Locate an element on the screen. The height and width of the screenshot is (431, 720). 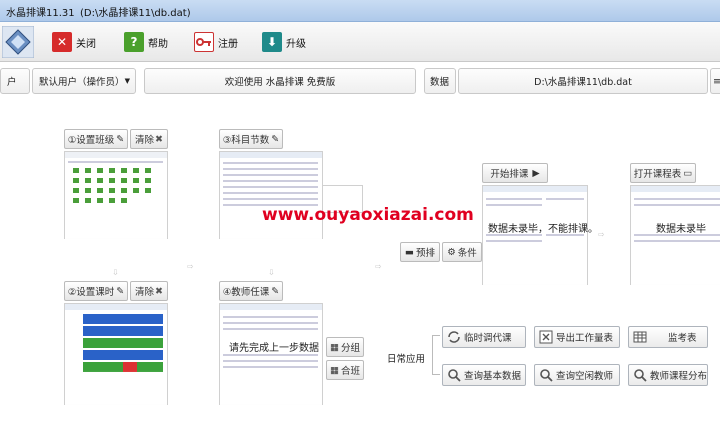
open-timetable-button: 打开课程表 ▭ is located at coordinates (663, 173).